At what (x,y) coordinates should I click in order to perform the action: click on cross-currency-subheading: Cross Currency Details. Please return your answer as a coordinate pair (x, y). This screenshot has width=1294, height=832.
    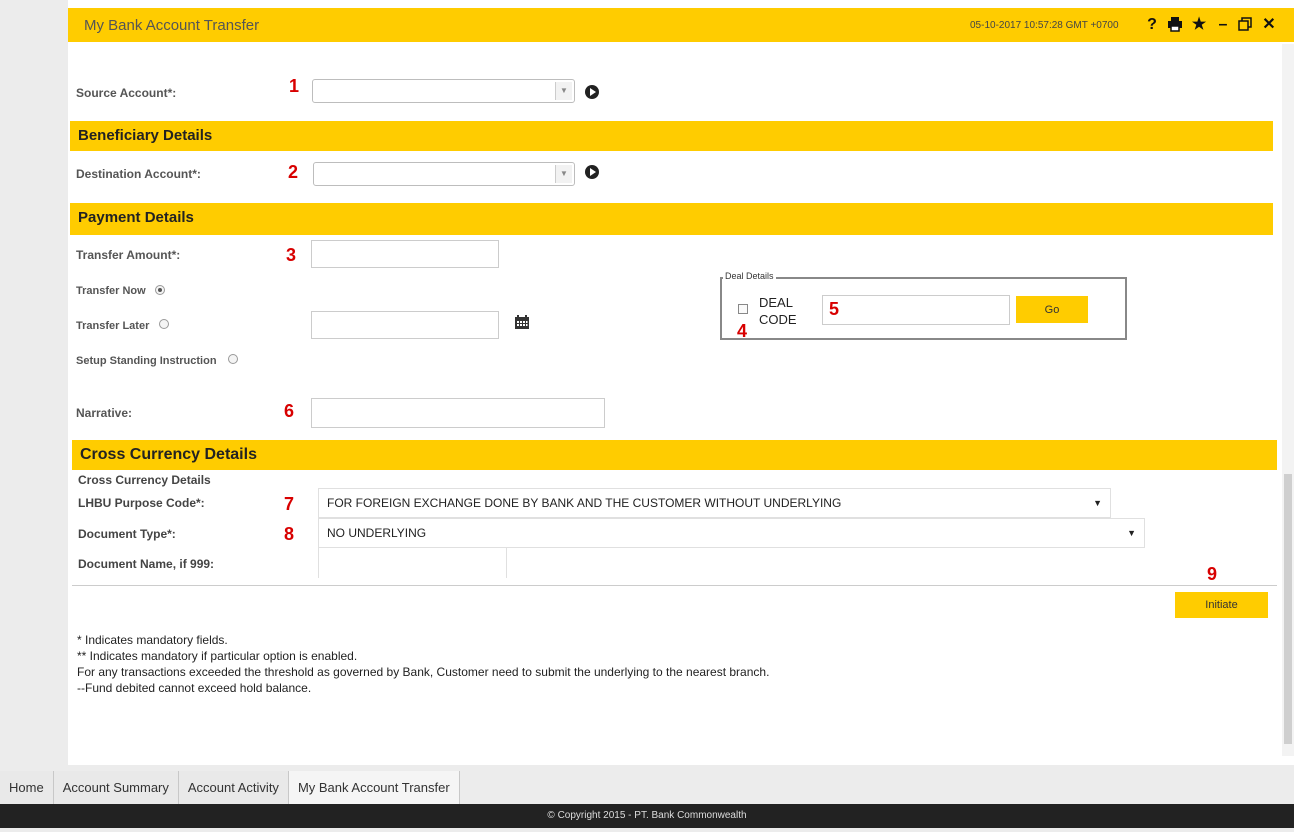
    Looking at the image, I should click on (144, 480).